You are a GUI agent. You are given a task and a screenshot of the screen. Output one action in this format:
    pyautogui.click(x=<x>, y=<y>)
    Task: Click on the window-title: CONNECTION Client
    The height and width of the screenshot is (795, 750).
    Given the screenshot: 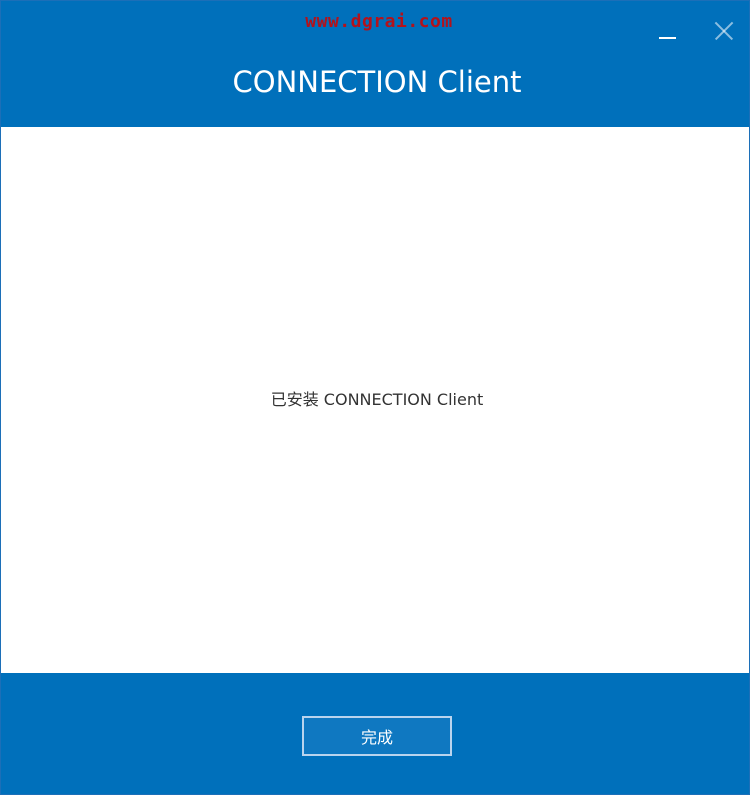 What is the action you would take?
    pyautogui.click(x=377, y=82)
    